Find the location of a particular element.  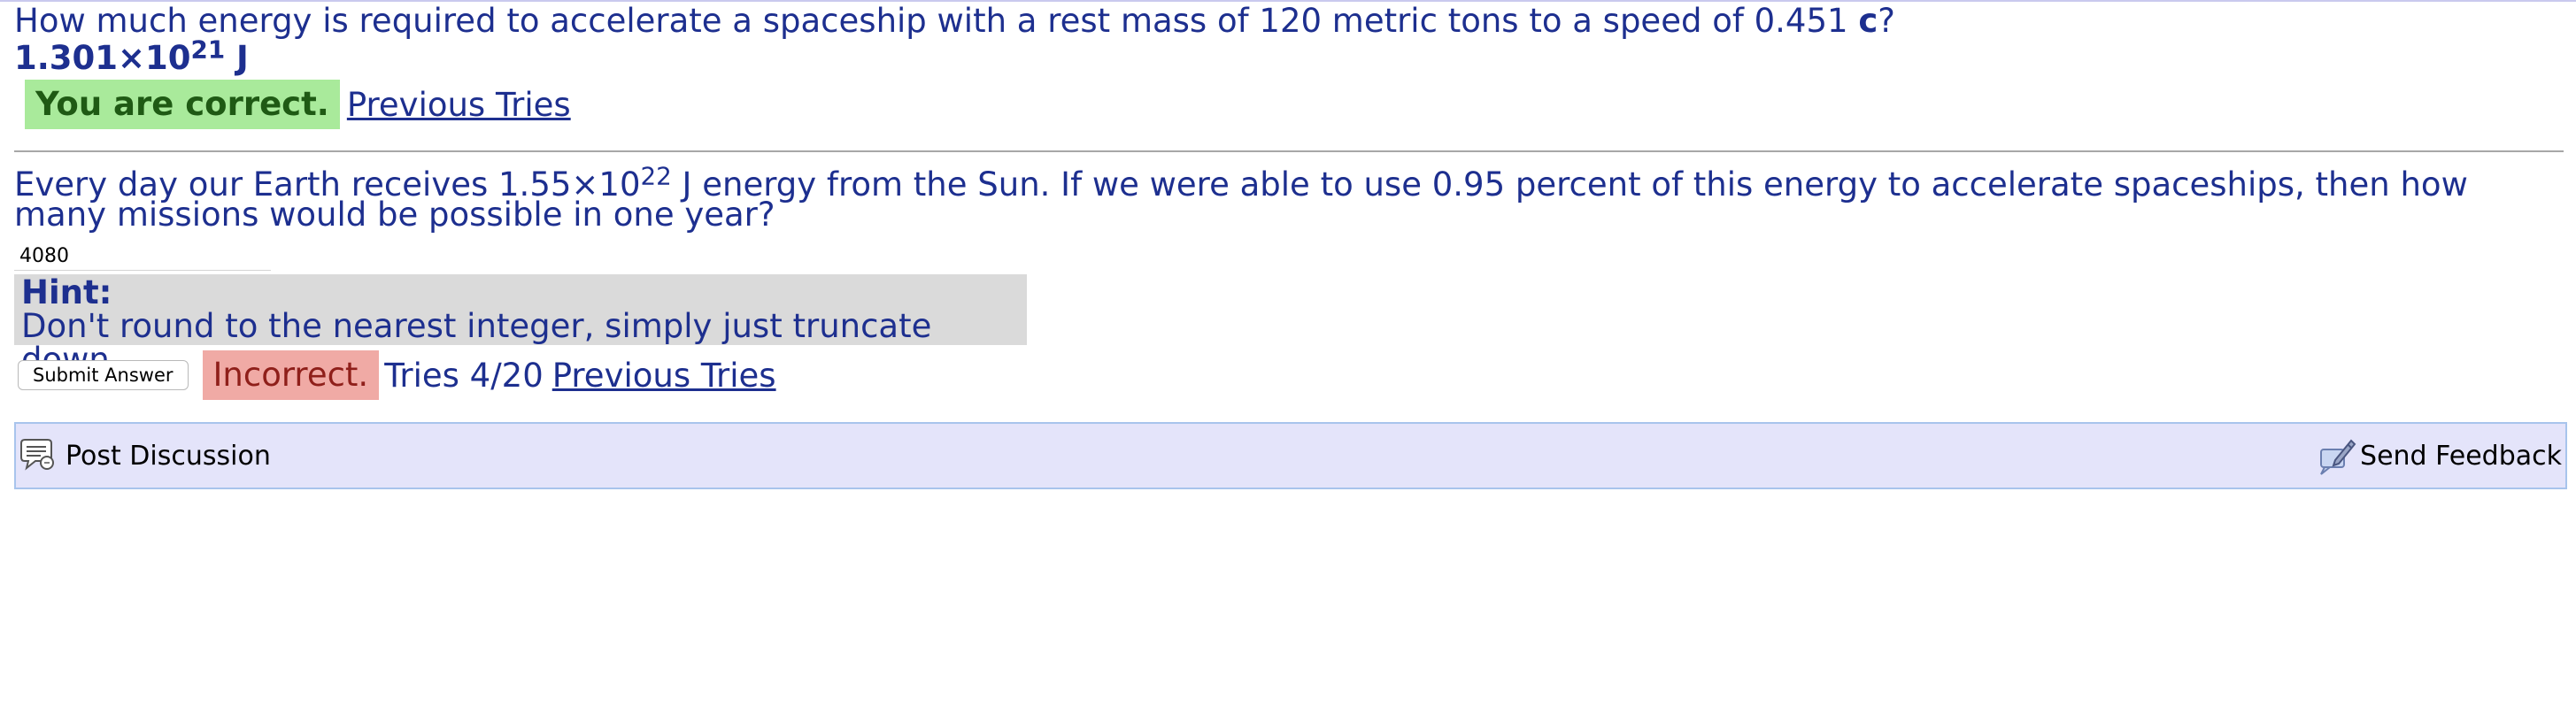

answer-2-input is located at coordinates (142, 256).